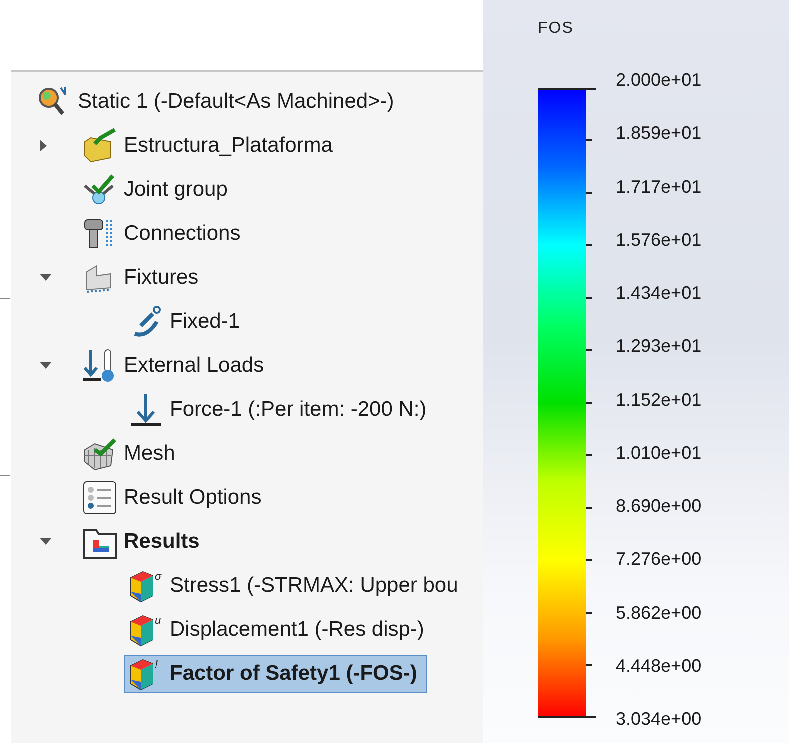  What do you see at coordinates (149, 453) in the screenshot?
I see `tree-item-label: Mesh` at bounding box center [149, 453].